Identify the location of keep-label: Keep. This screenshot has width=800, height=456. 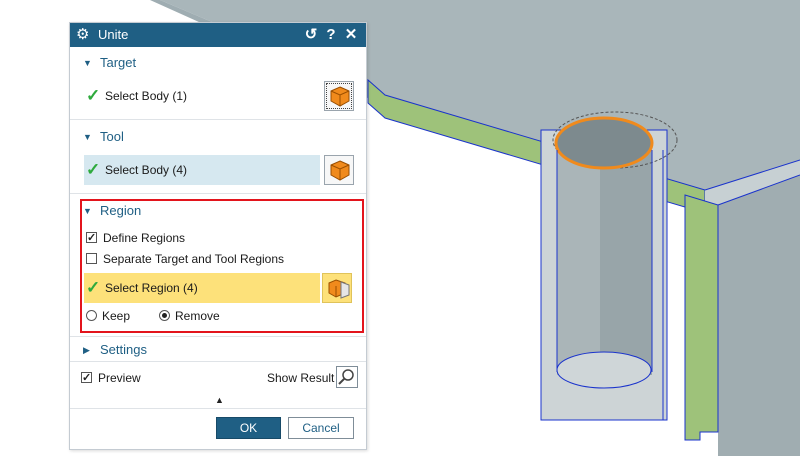
(116, 316).